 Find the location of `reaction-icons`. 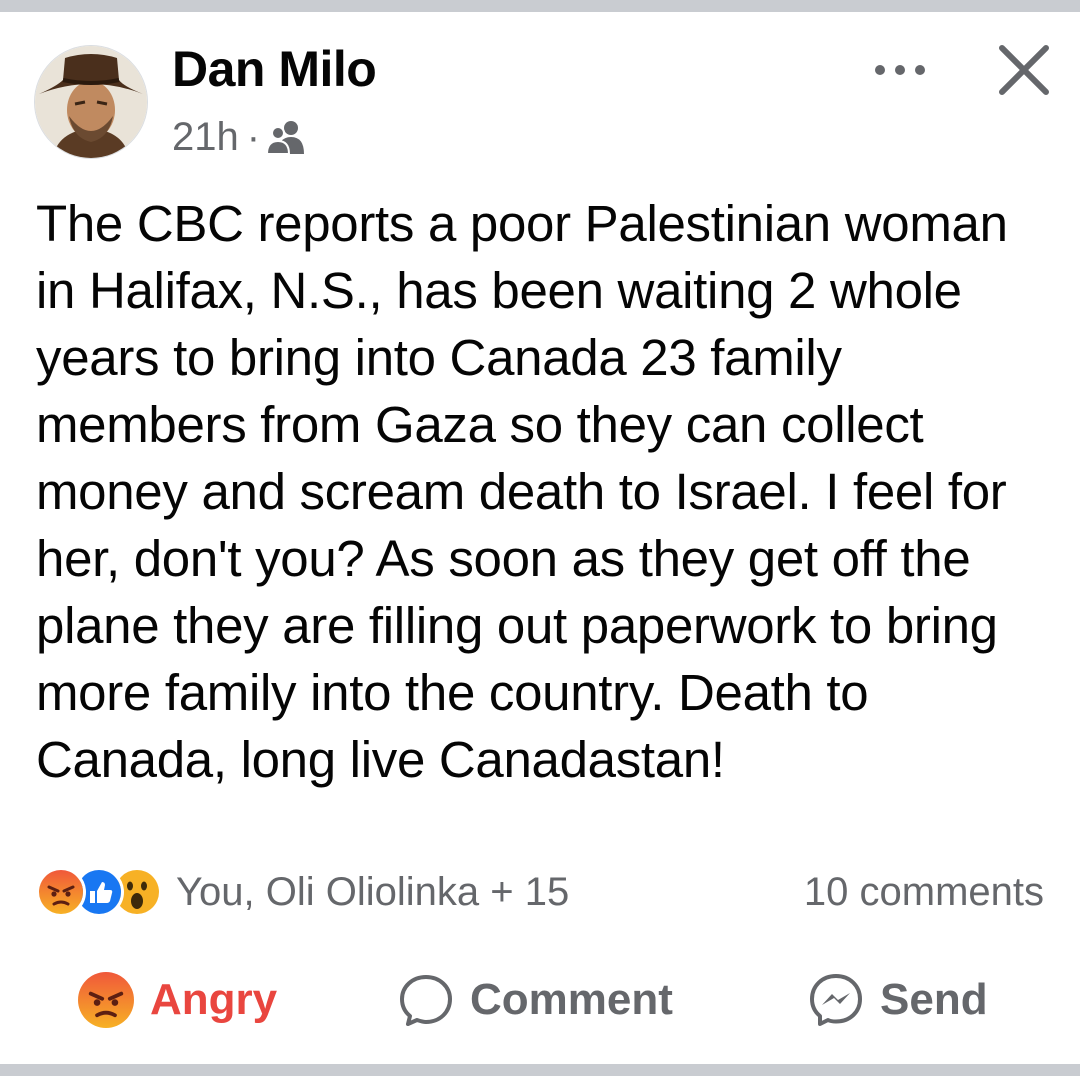

reaction-icons is located at coordinates (99, 892).